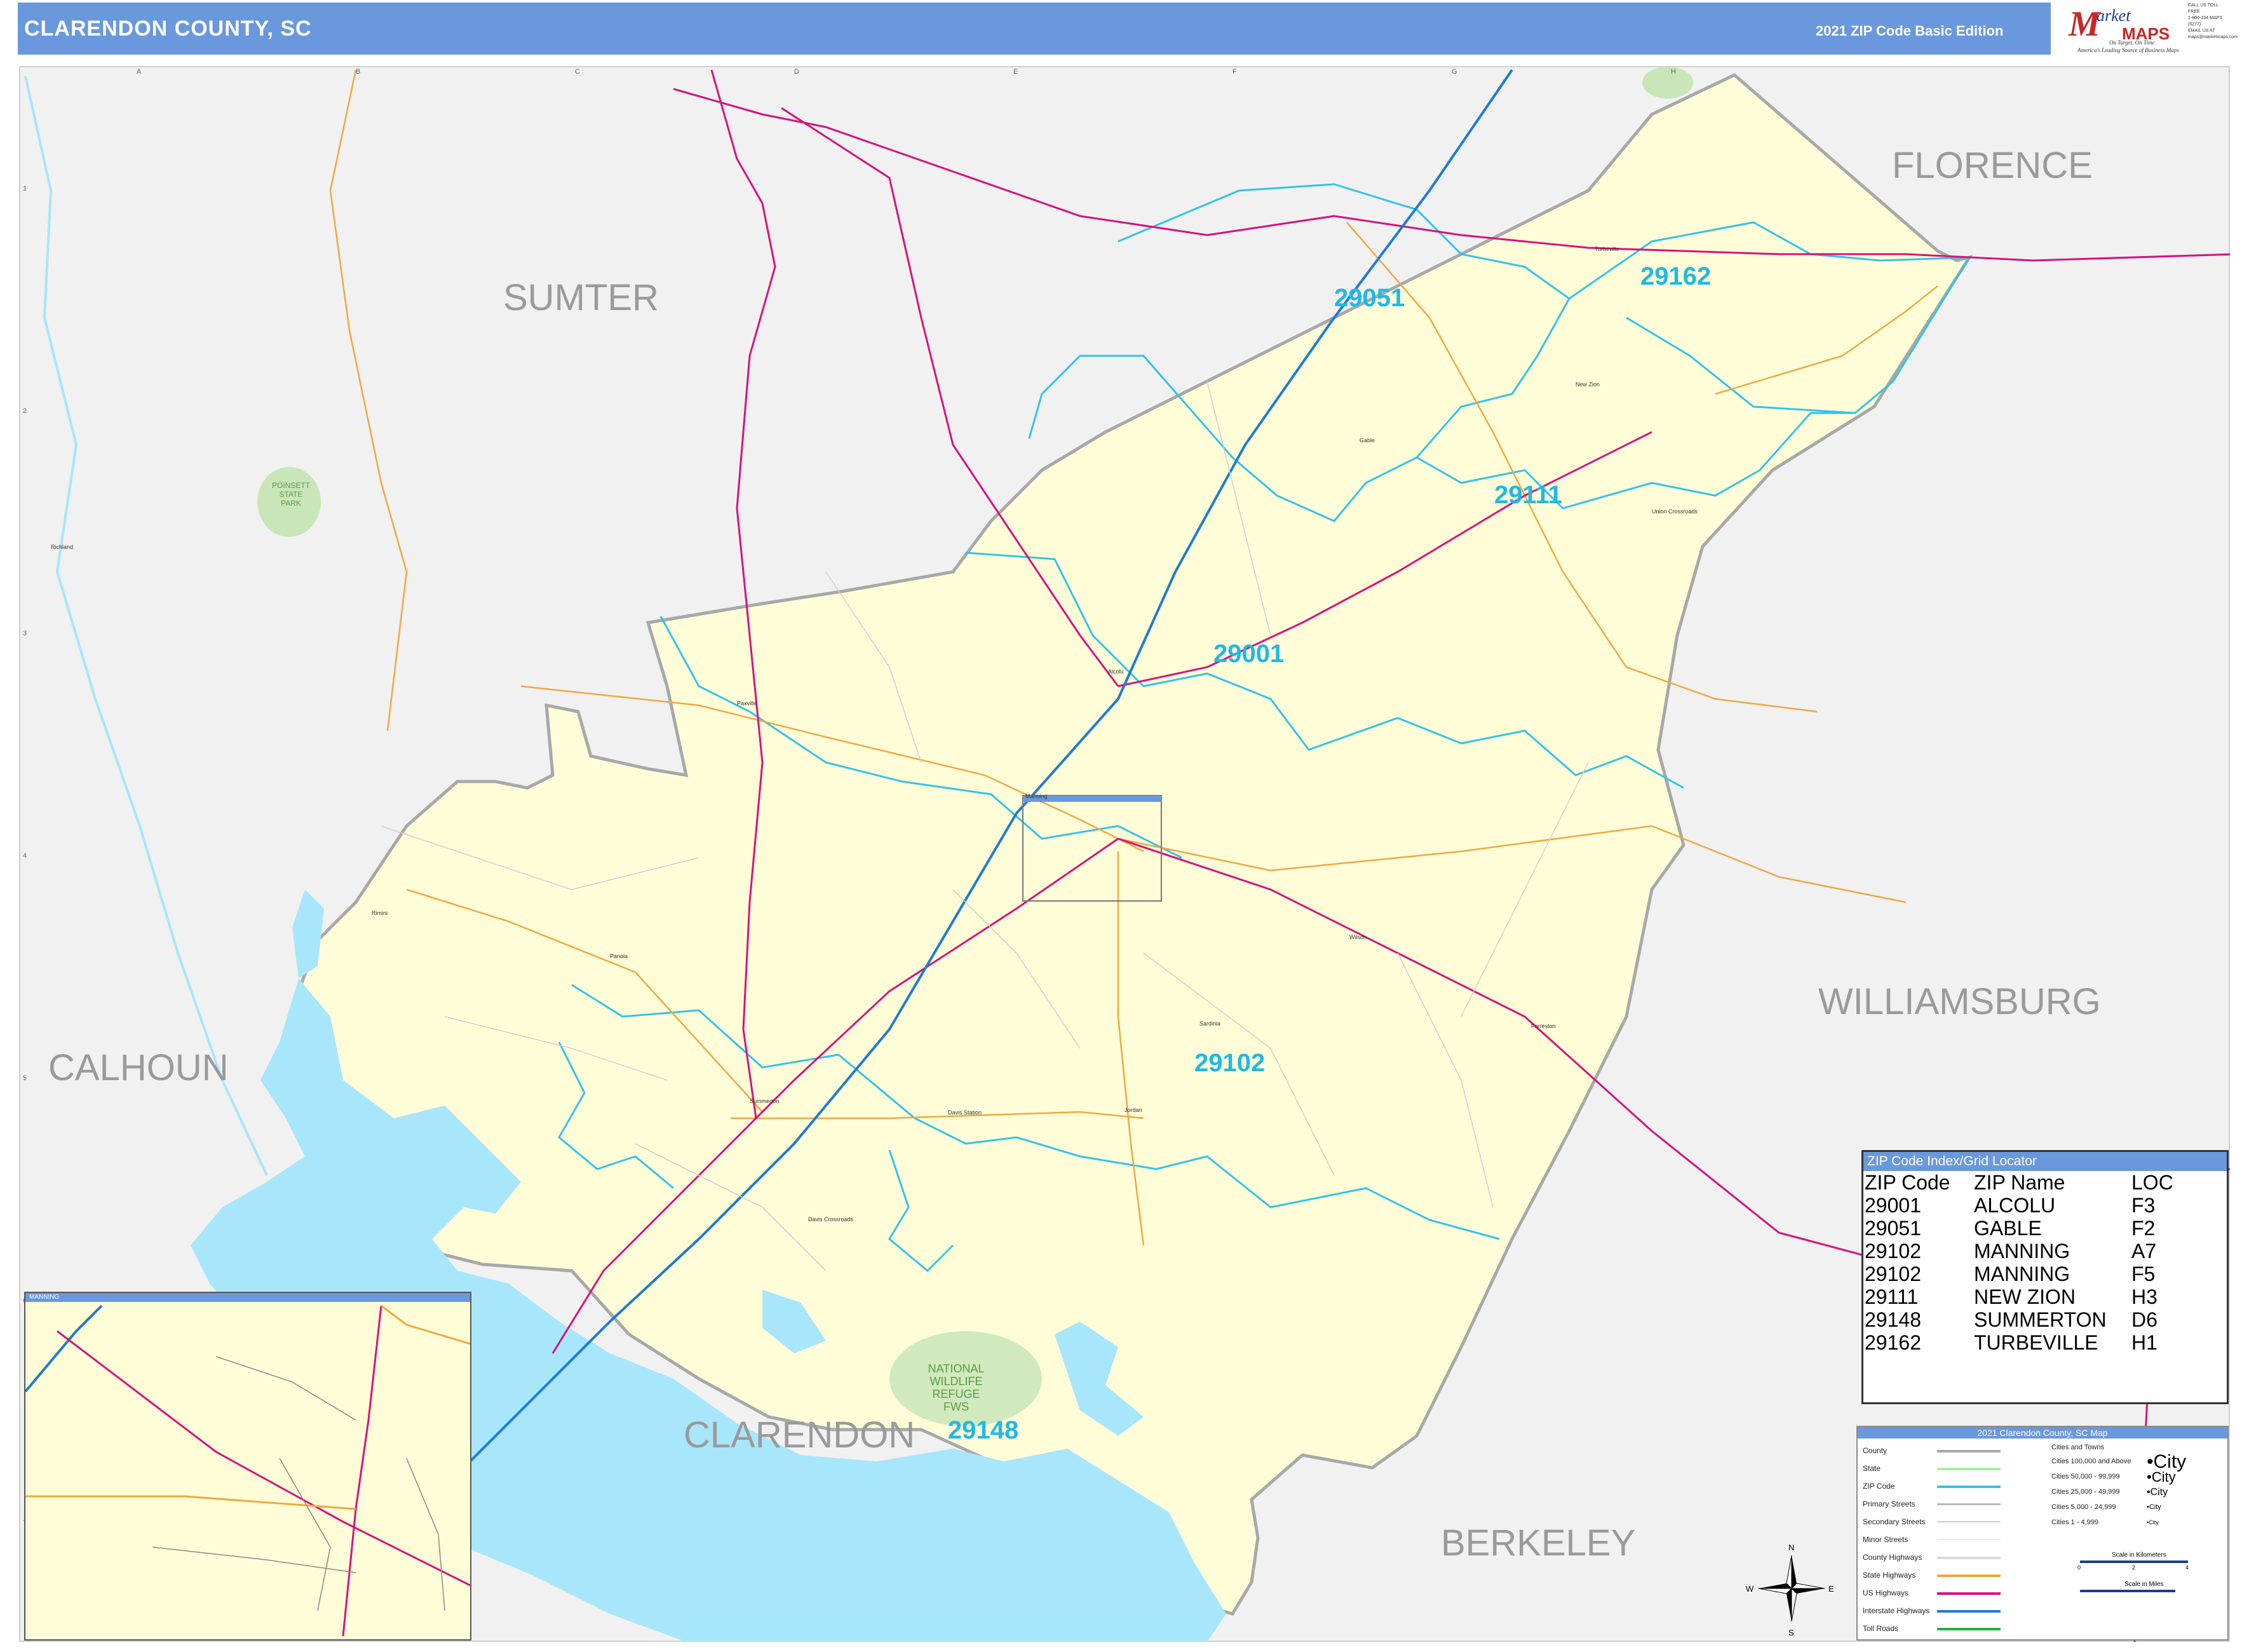 The height and width of the screenshot is (1652, 2242). What do you see at coordinates (1369, 298) in the screenshot?
I see `zip-label-29051: 29051` at bounding box center [1369, 298].